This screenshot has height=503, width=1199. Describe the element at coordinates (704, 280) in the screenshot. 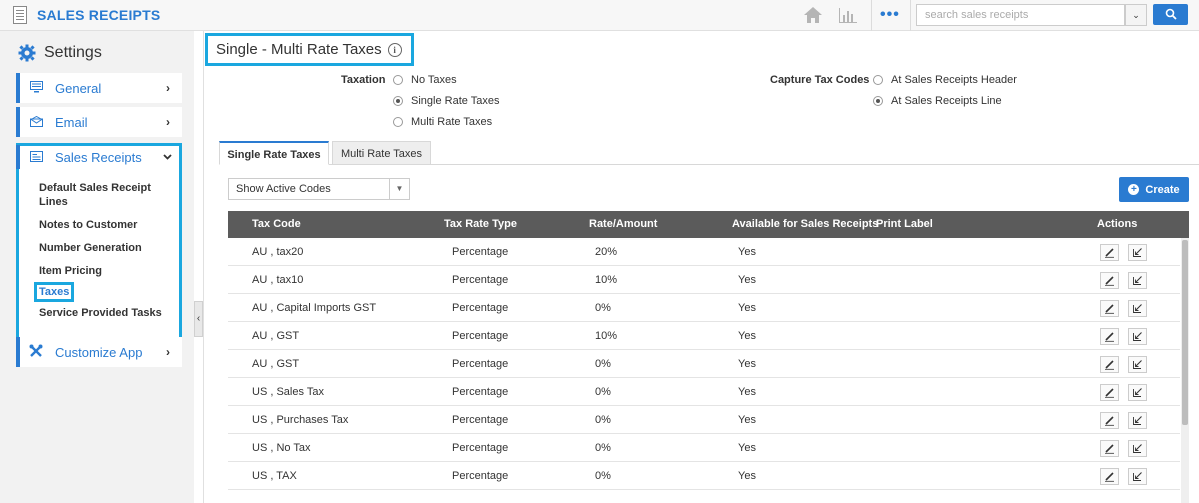

I see `table-row: AU , tax10 Percentage 10% Yes` at that location.